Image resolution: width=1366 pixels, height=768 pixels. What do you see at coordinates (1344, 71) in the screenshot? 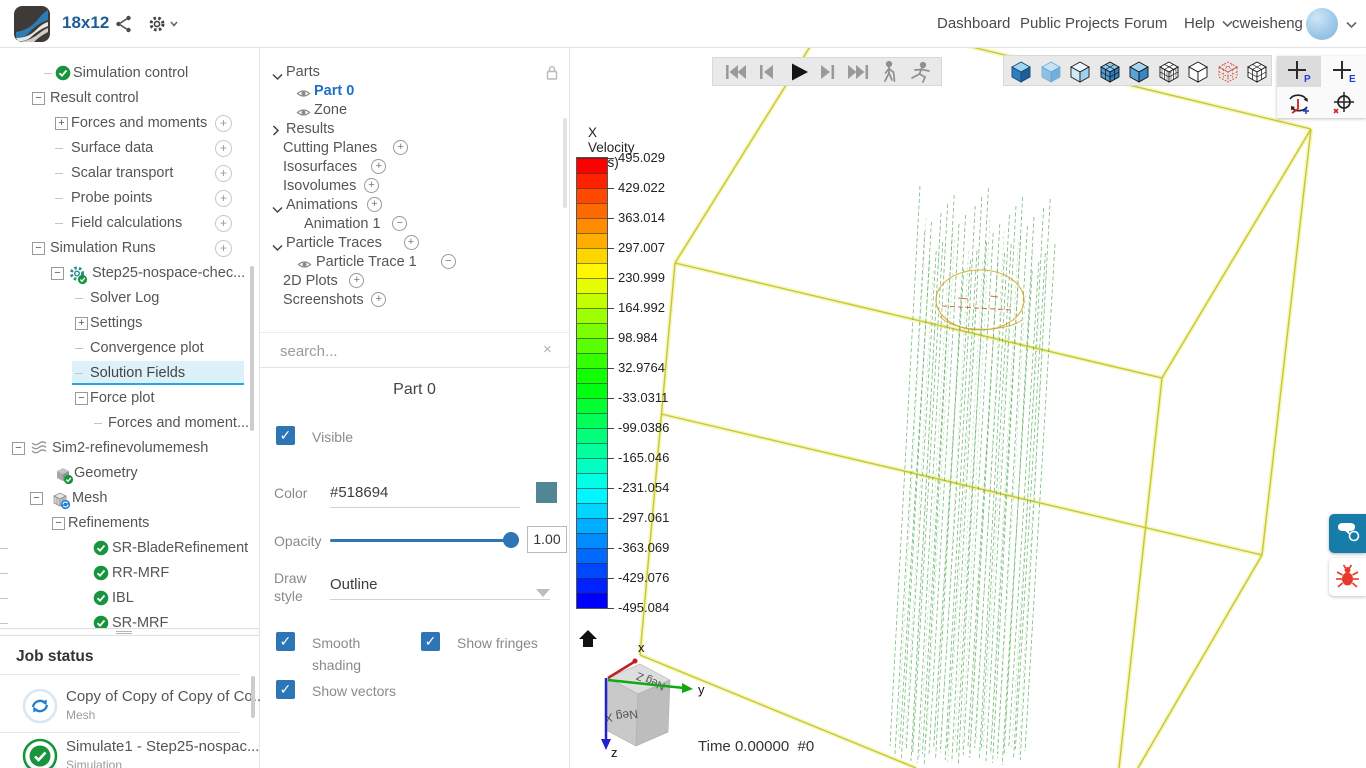
I see `probe-element-button: E` at bounding box center [1344, 71].